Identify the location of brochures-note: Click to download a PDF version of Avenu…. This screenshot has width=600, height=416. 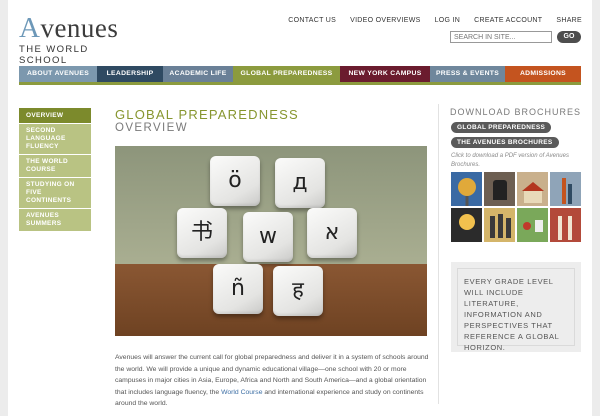
(510, 160).